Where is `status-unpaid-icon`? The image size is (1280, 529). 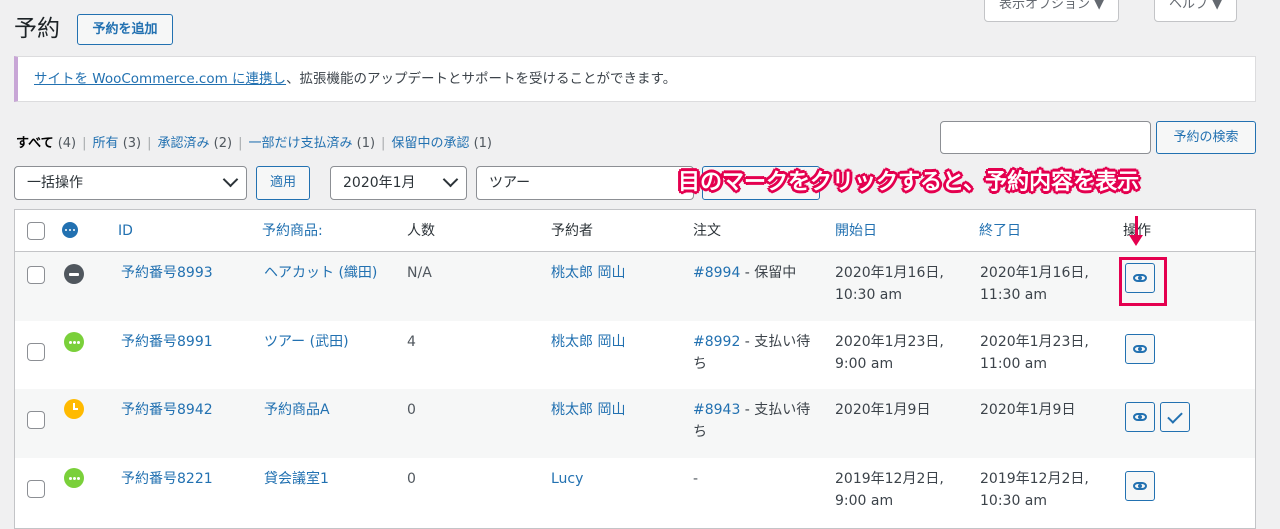 status-unpaid-icon is located at coordinates (74, 274).